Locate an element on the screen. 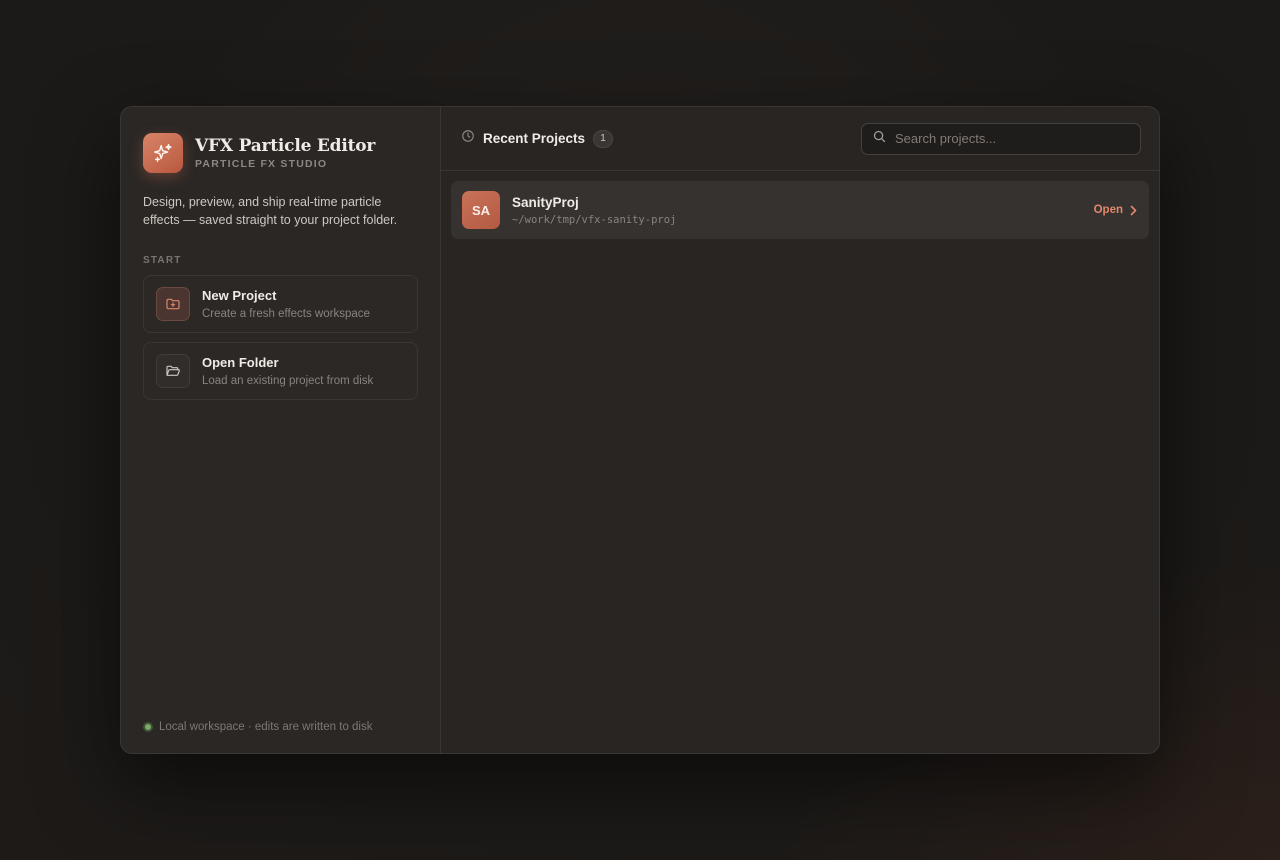 This screenshot has height=860, width=1280. open-project-button: Open is located at coordinates (1116, 210).